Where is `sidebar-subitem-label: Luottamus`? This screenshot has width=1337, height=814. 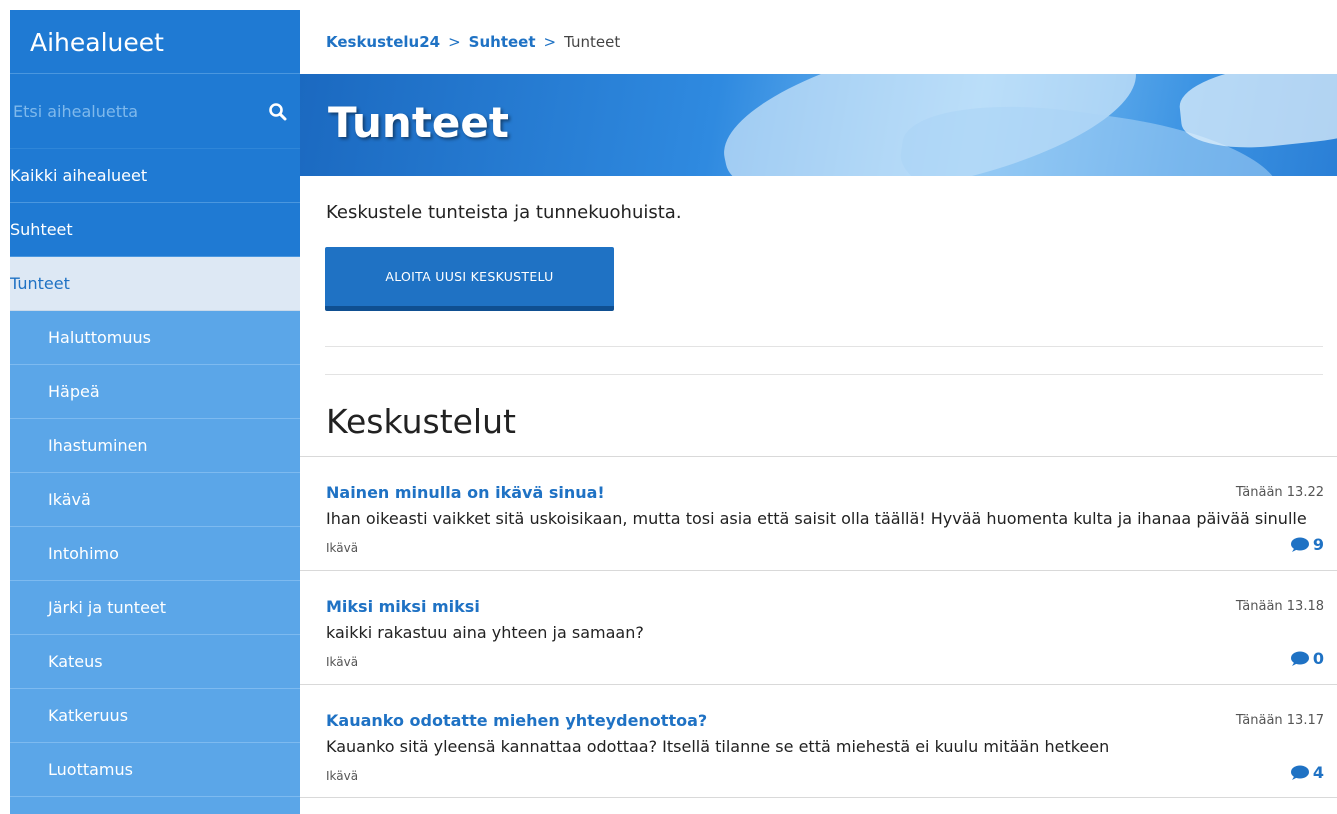 sidebar-subitem-label: Luottamus is located at coordinates (90, 769).